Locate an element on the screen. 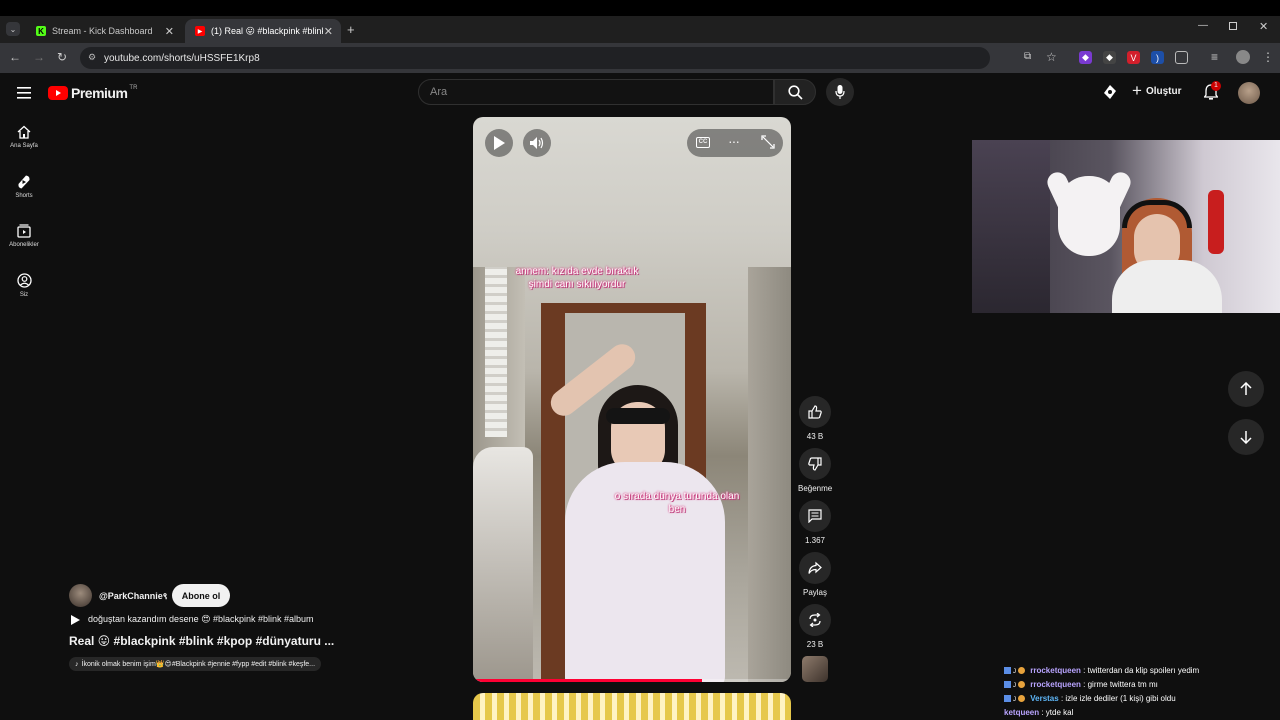 The image size is (1280, 720). volume-icon is located at coordinates (537, 143).